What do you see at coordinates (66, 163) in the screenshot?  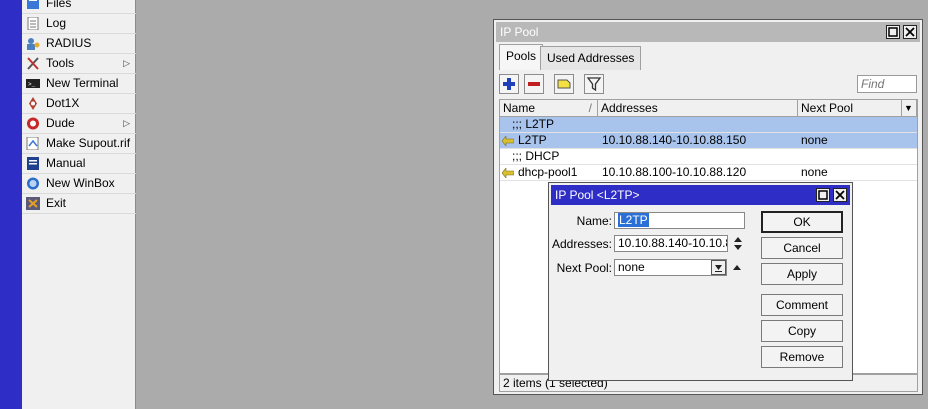 I see `menu-item-label: Manual` at bounding box center [66, 163].